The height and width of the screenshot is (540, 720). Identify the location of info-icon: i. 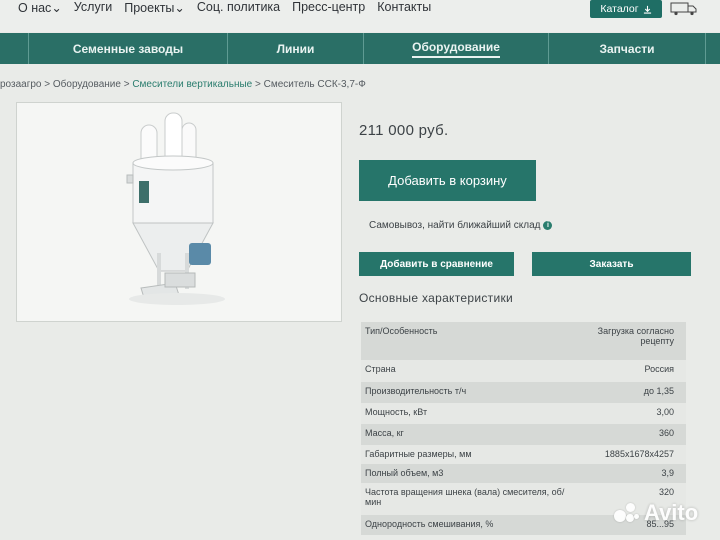
(548, 225).